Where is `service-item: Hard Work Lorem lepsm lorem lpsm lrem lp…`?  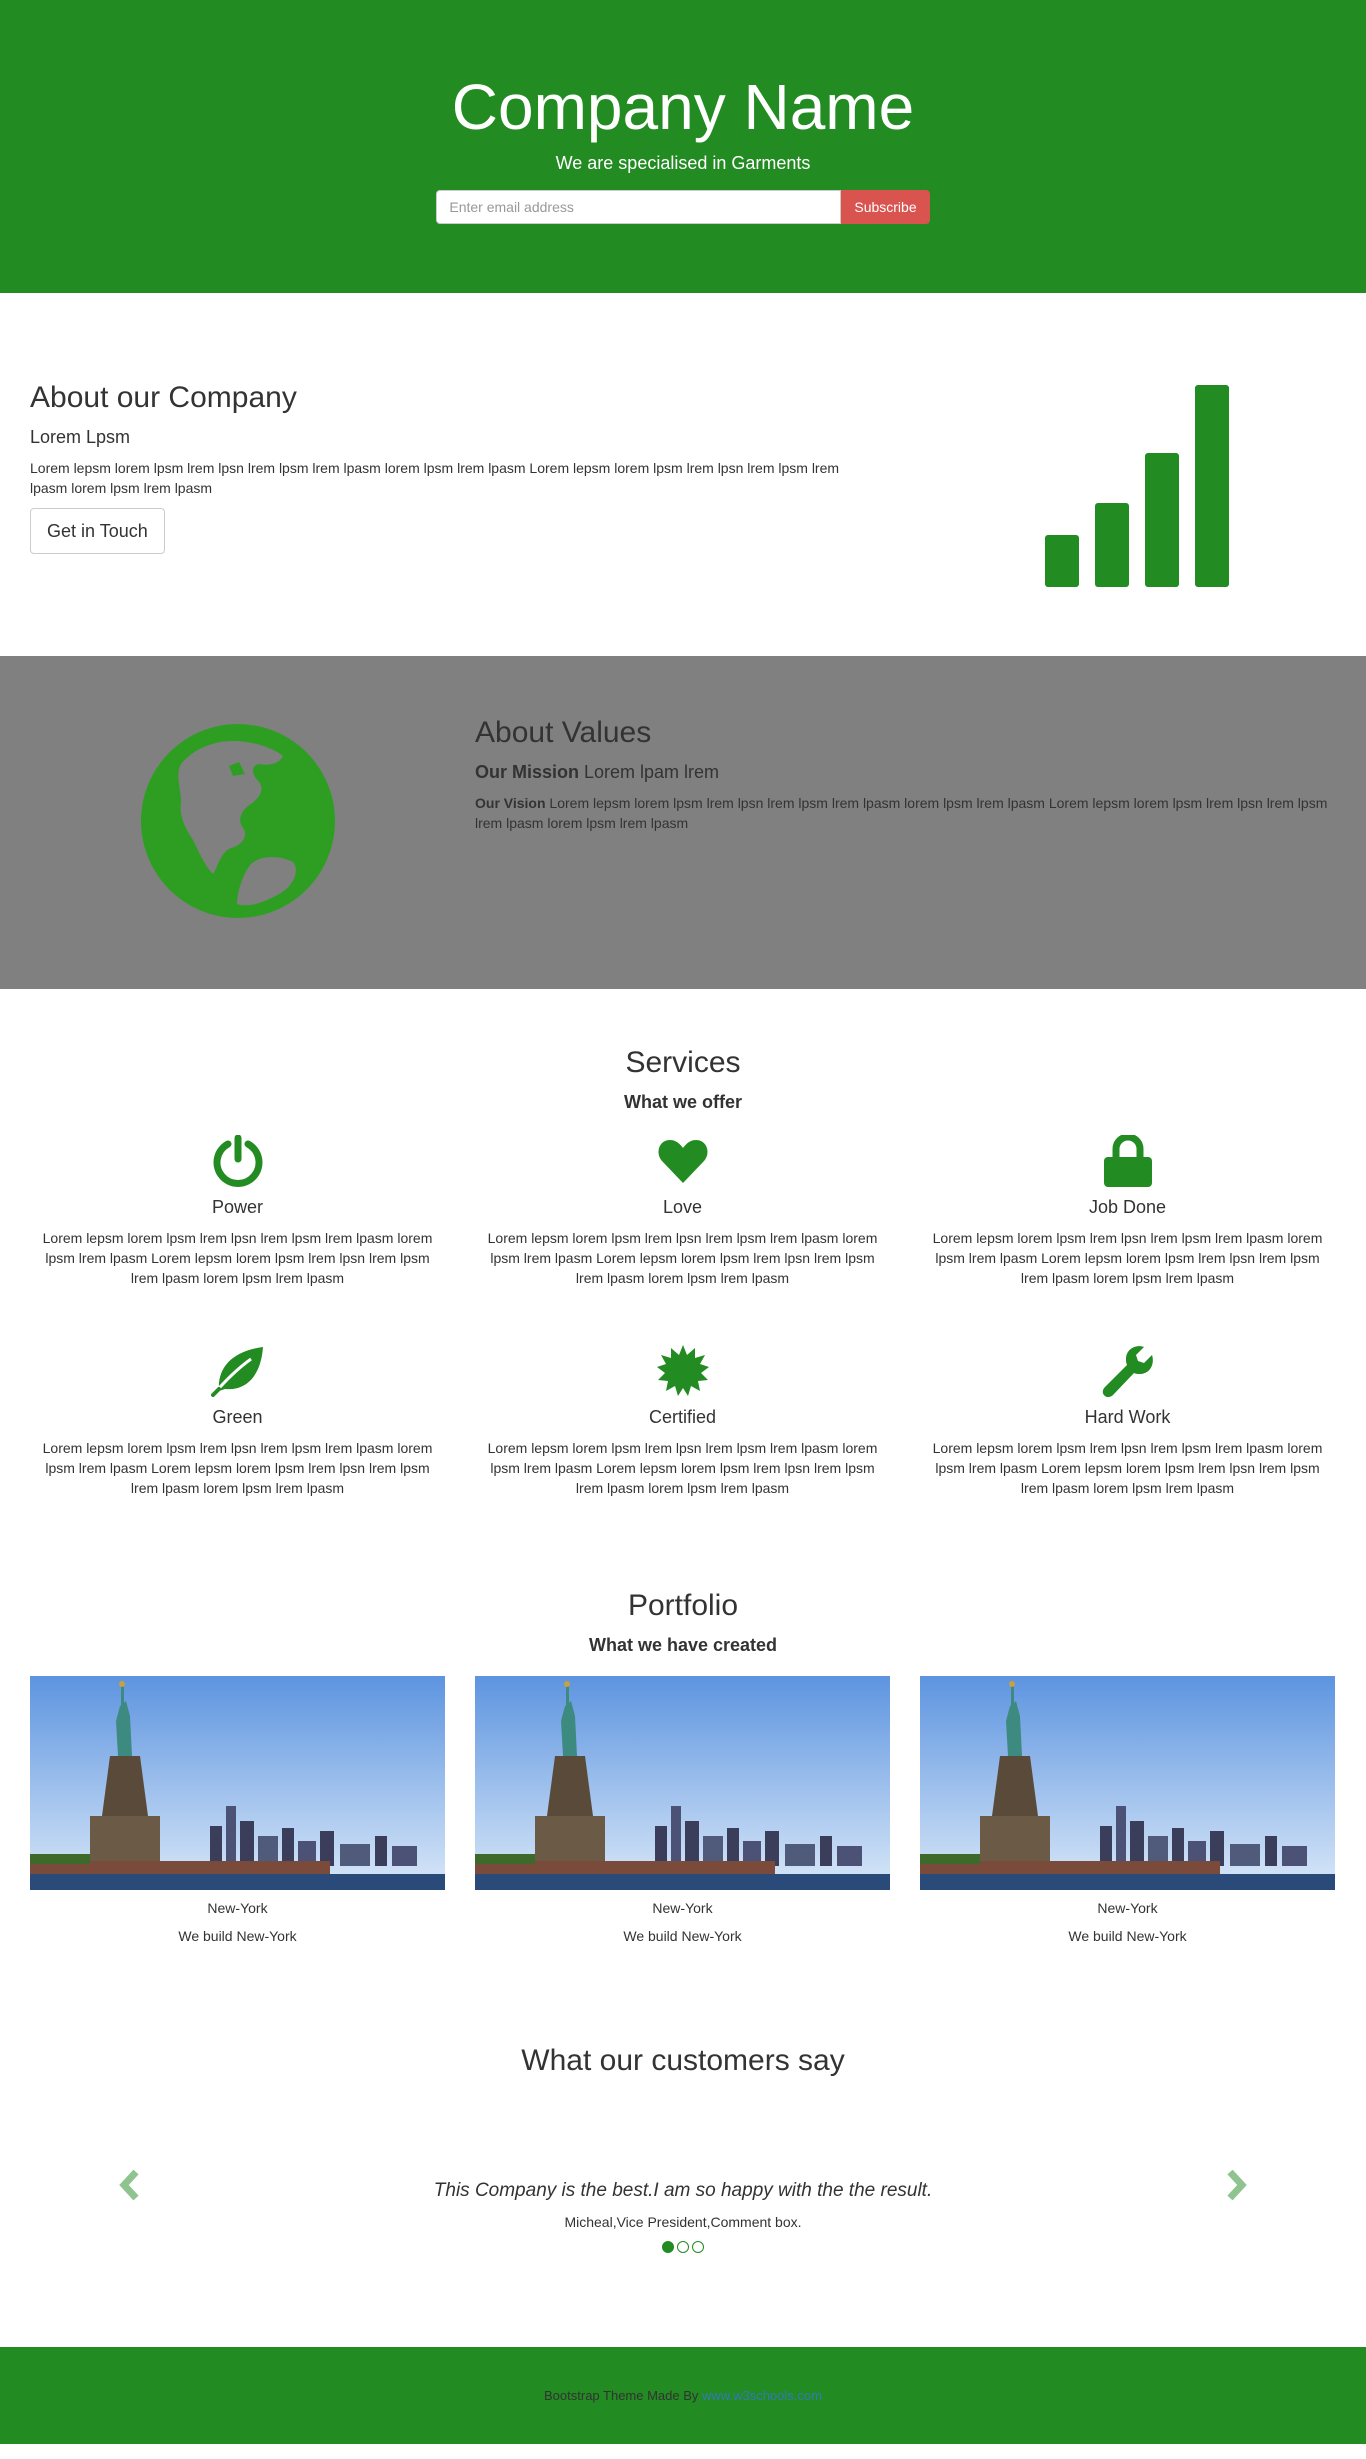
service-item: Hard Work Lorem lepsm lorem lpsm lrem lp… is located at coordinates (1127, 1420).